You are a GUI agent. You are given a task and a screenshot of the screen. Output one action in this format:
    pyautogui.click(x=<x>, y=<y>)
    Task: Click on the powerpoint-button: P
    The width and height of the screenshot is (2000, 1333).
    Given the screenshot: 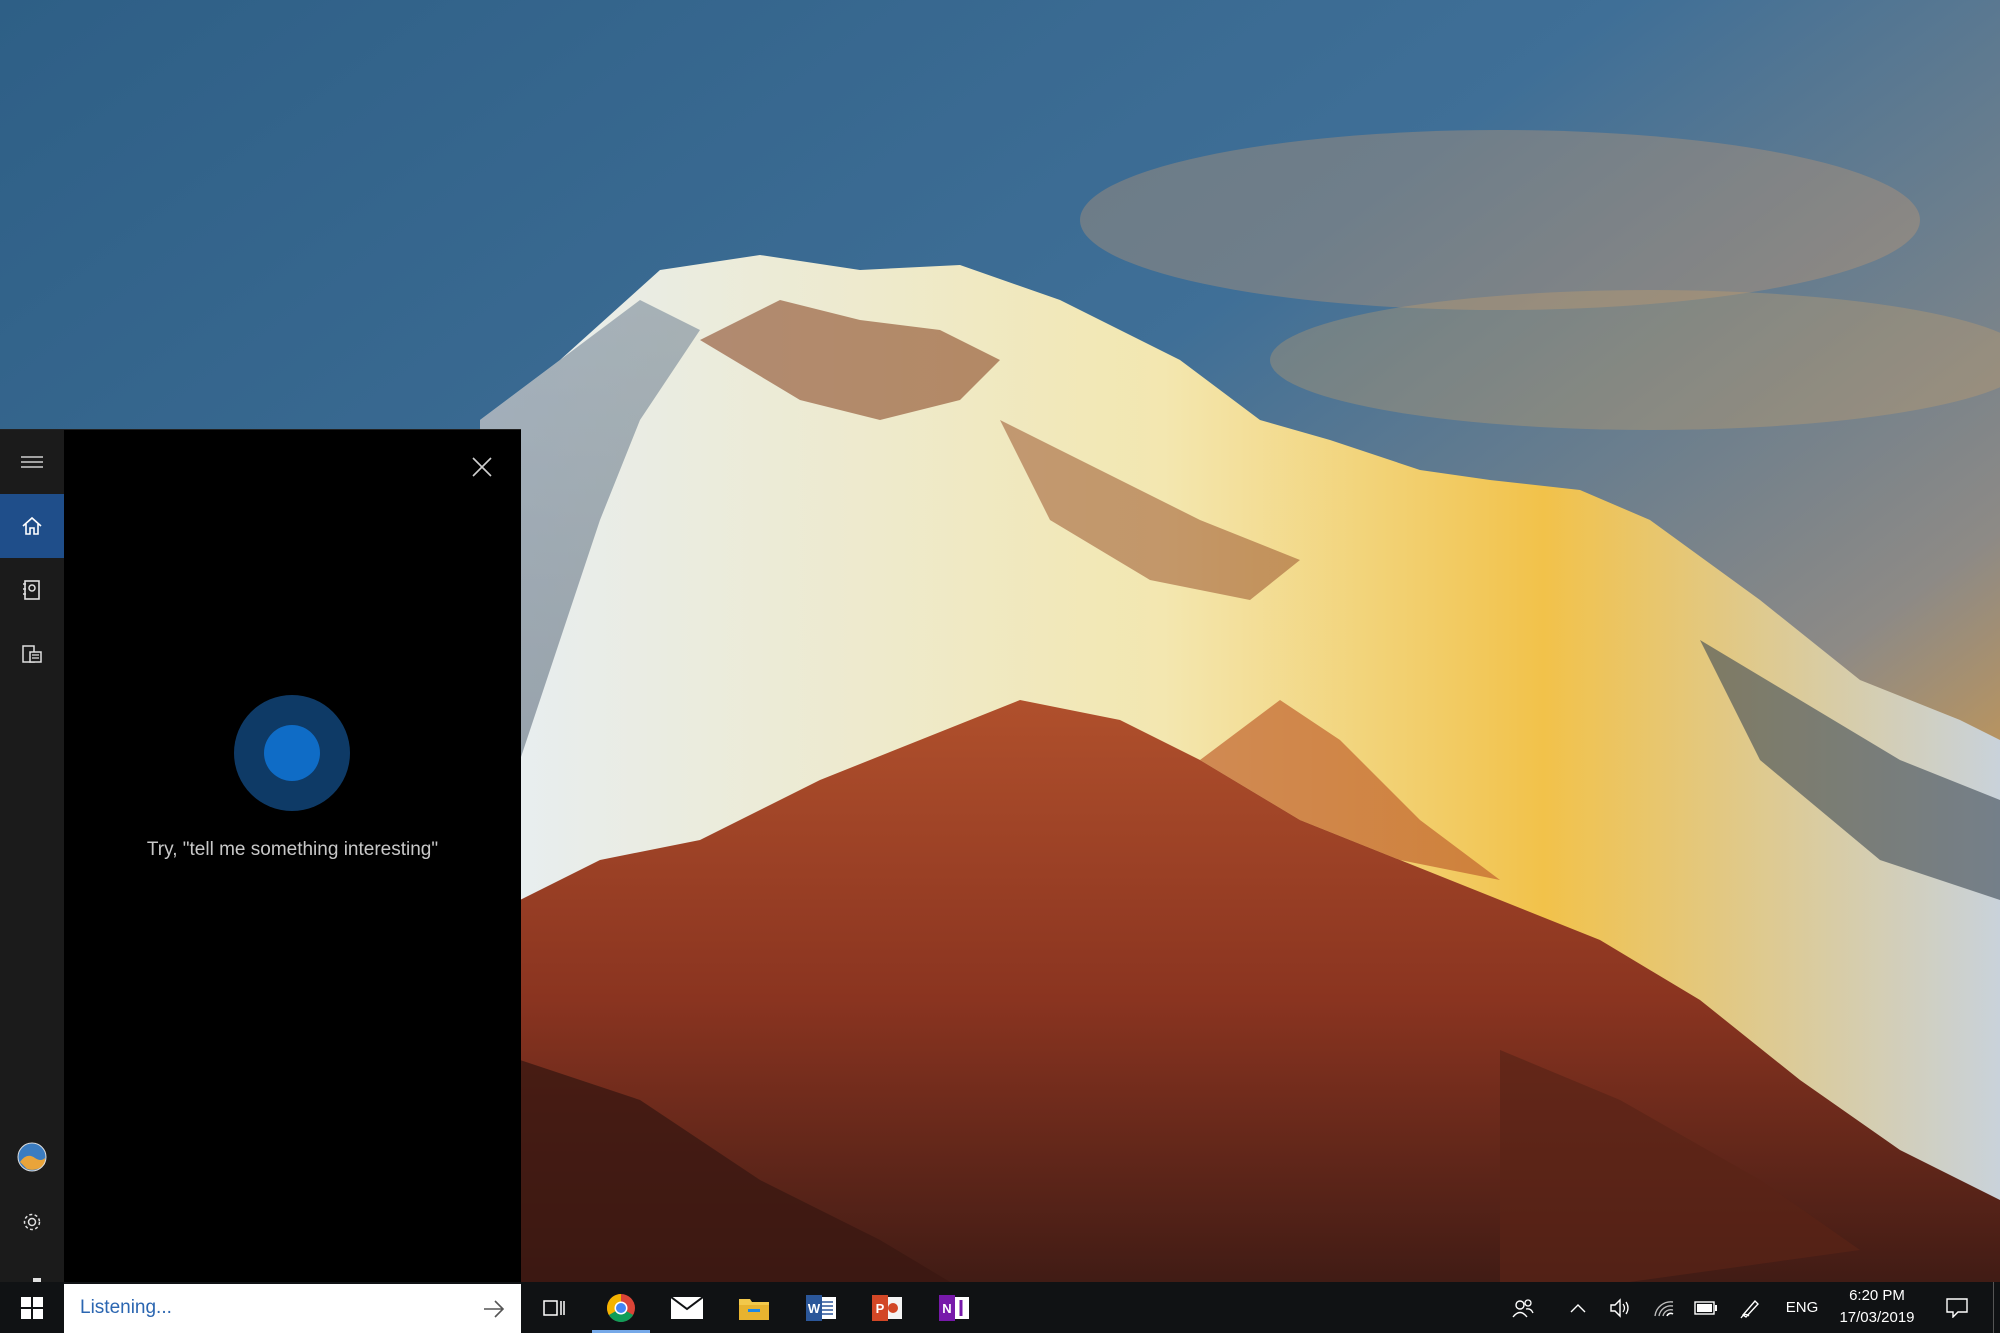 What is the action you would take?
    pyautogui.click(x=887, y=1307)
    